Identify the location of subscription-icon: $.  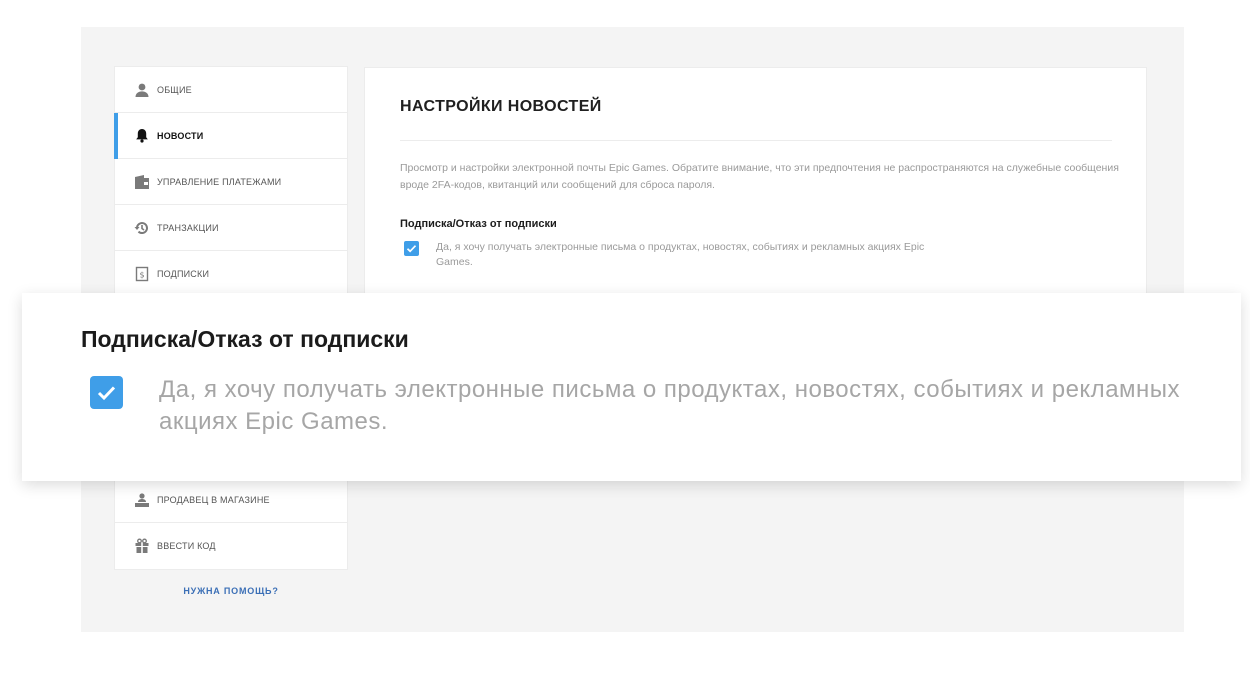
(142, 274).